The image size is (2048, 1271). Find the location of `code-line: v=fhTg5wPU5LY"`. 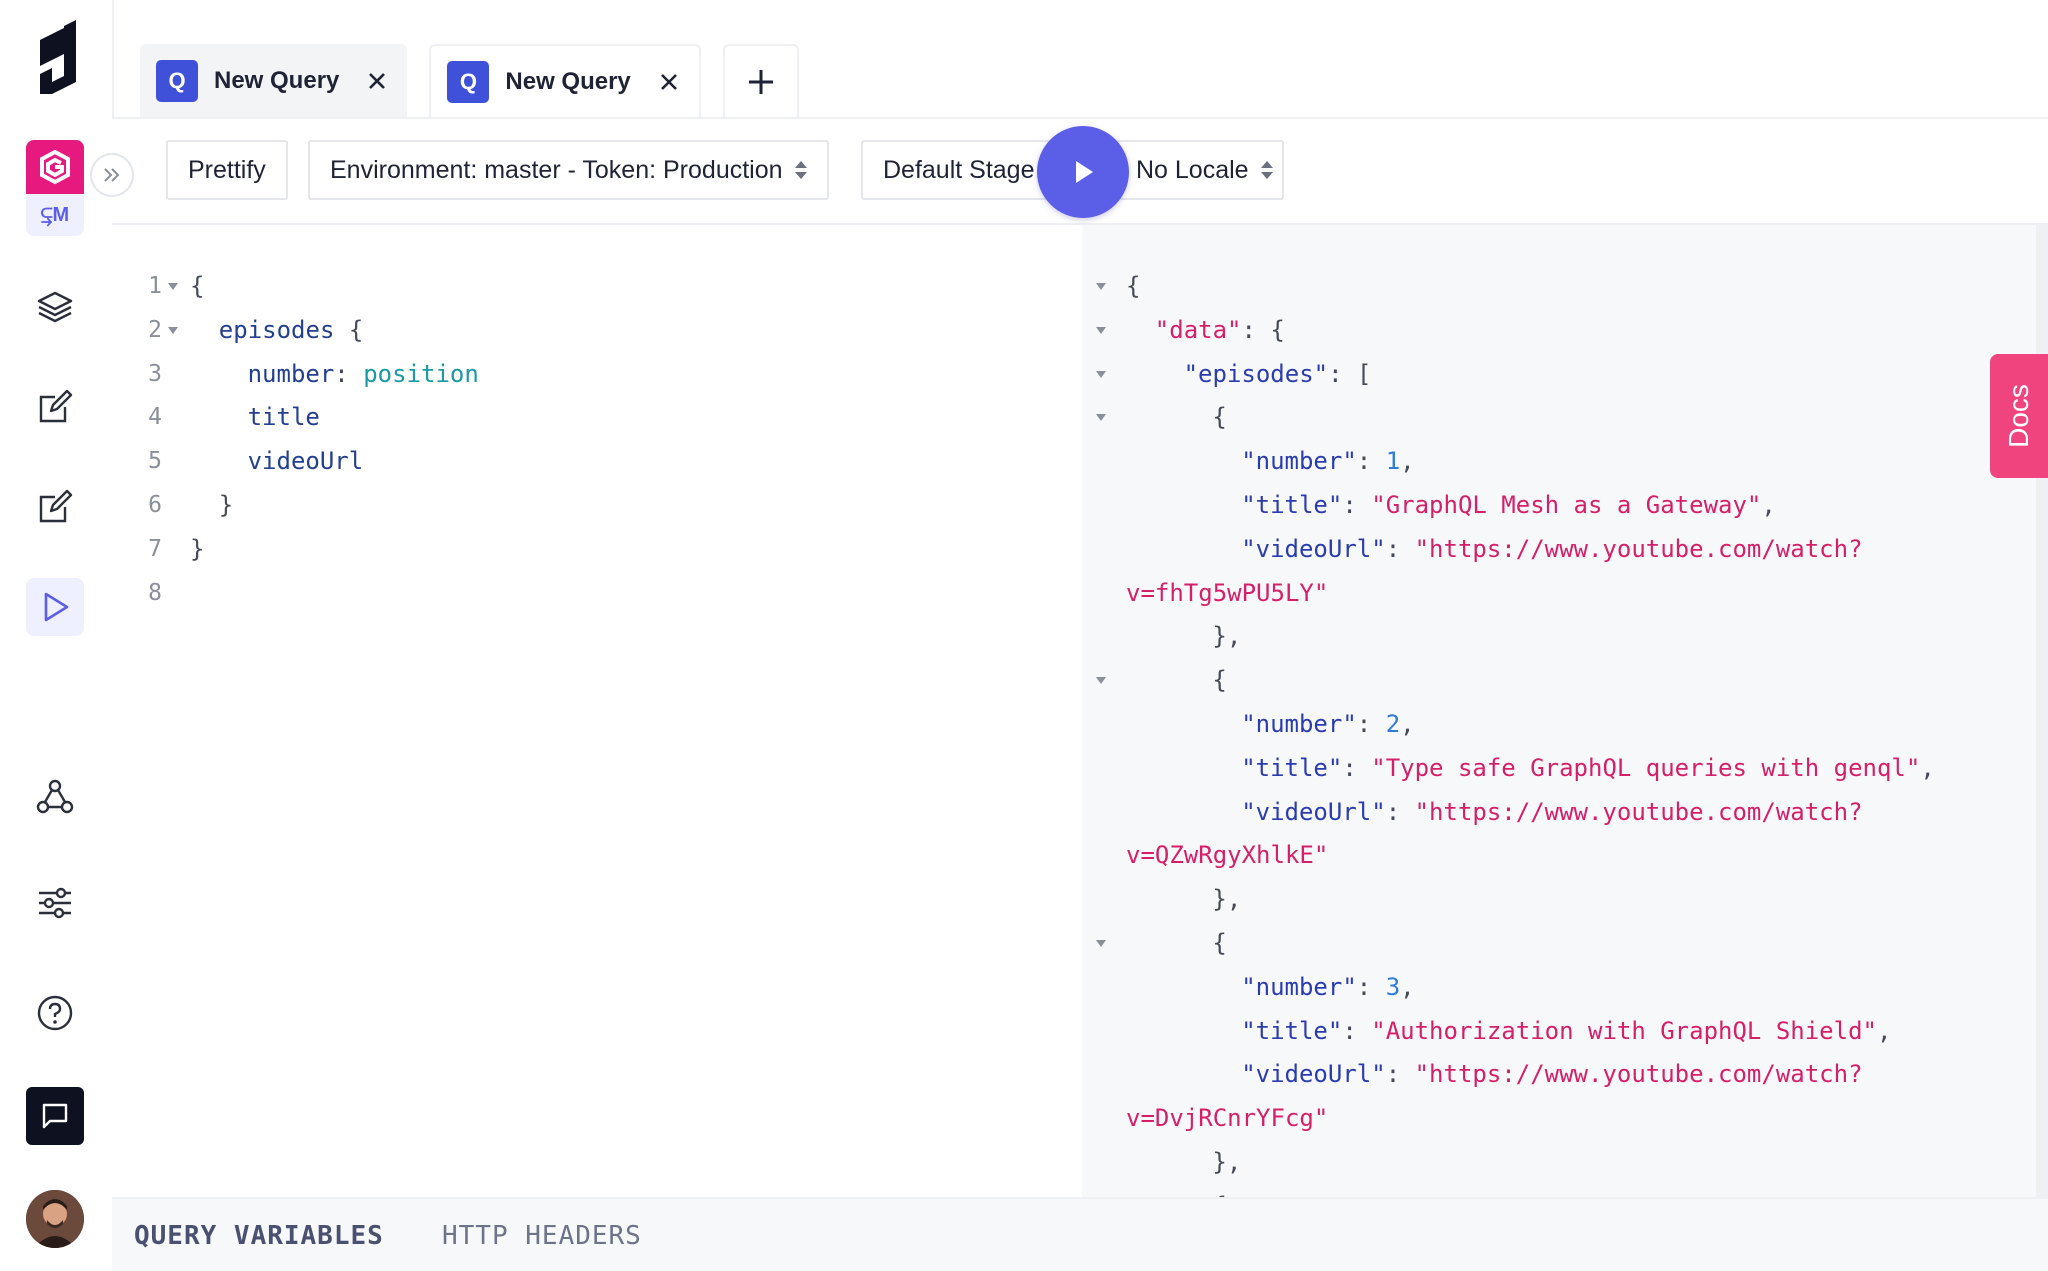

code-line: v=fhTg5wPU5LY" is located at coordinates (1227, 593).